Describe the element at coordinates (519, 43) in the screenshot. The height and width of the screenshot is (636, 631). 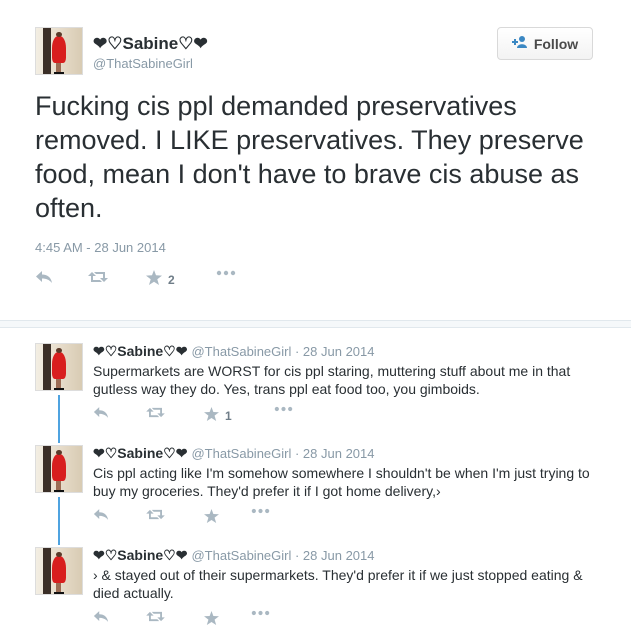
I see `add-user-icon` at that location.